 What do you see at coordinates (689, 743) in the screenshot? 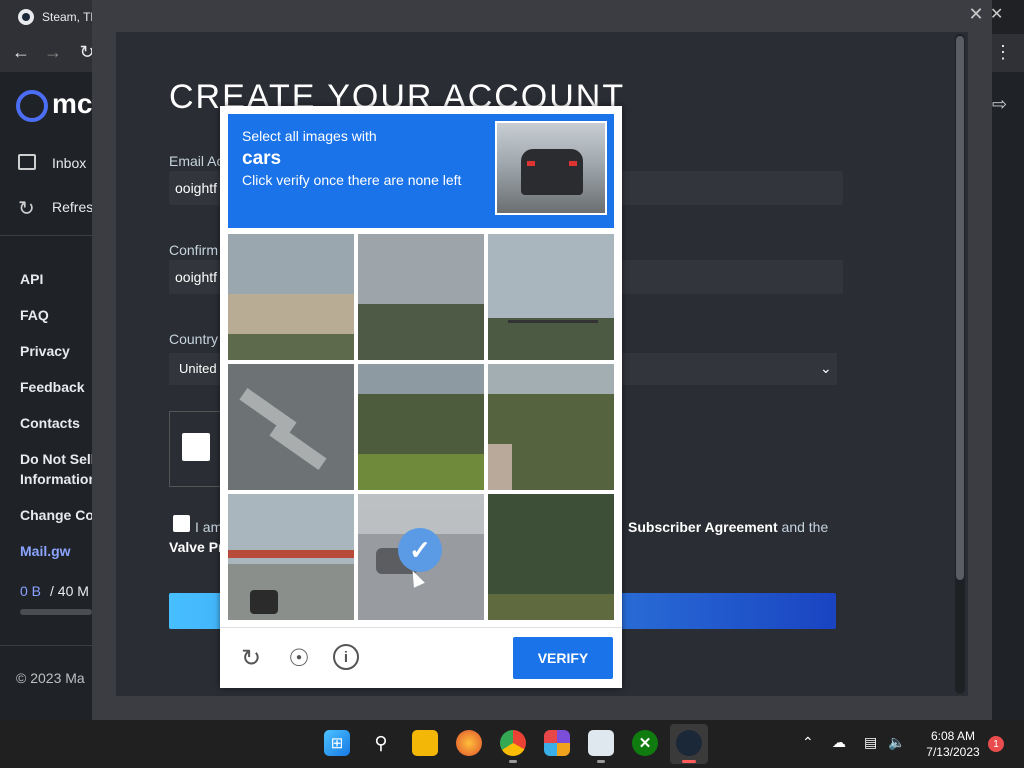
I see `steam-taskbar-icon` at bounding box center [689, 743].